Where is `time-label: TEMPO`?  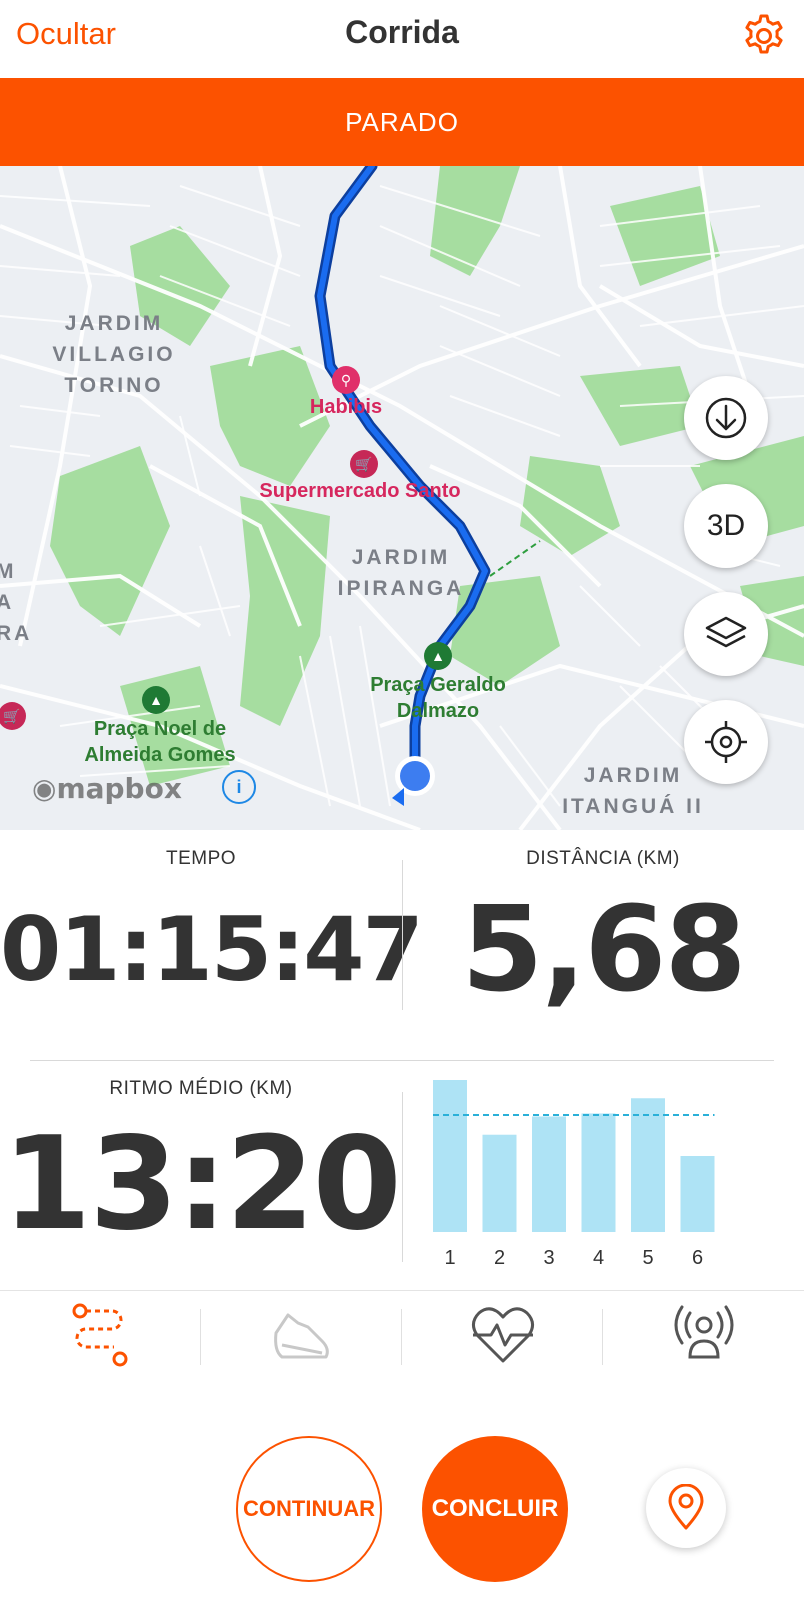 time-label: TEMPO is located at coordinates (201, 858).